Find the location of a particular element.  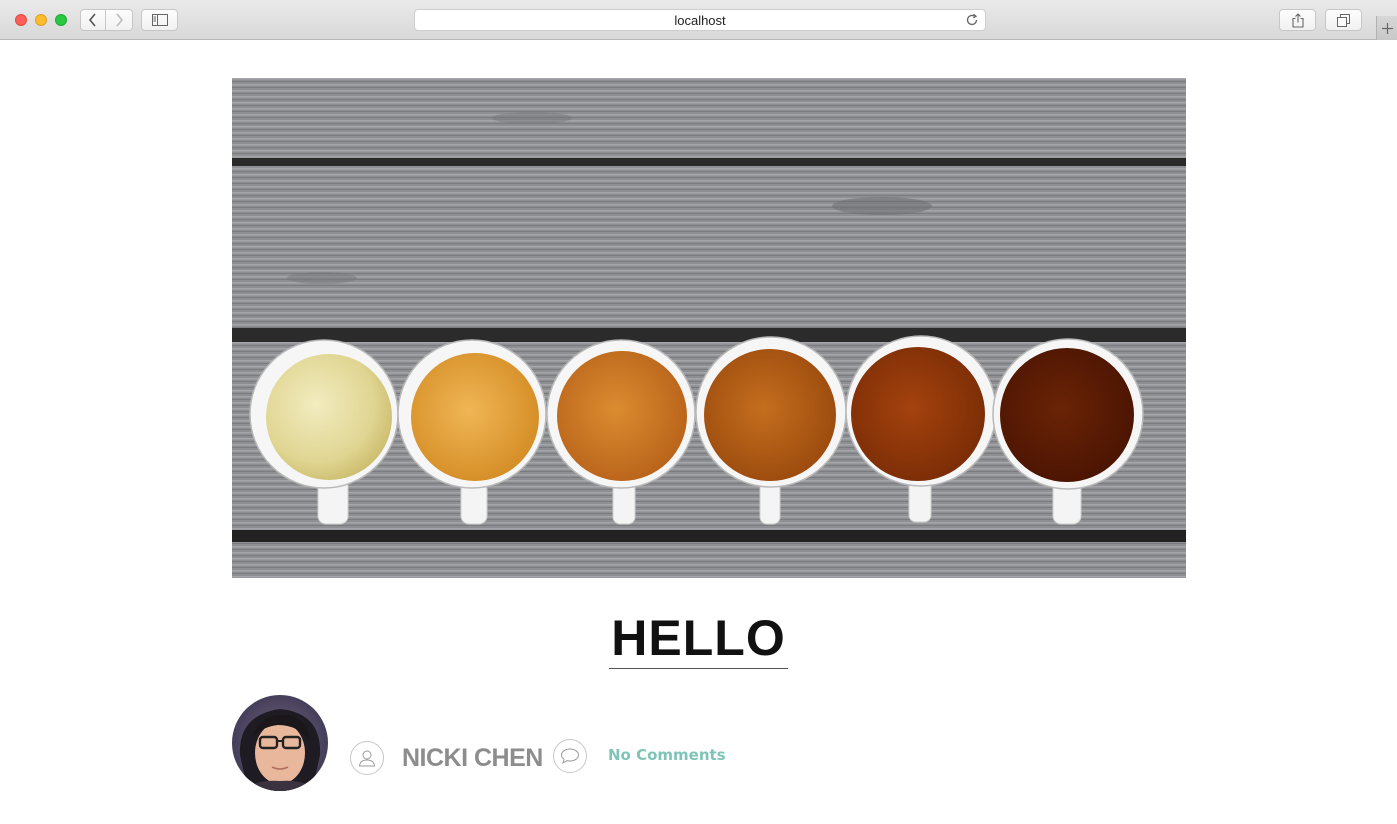

sidebar-icon is located at coordinates (159, 20).